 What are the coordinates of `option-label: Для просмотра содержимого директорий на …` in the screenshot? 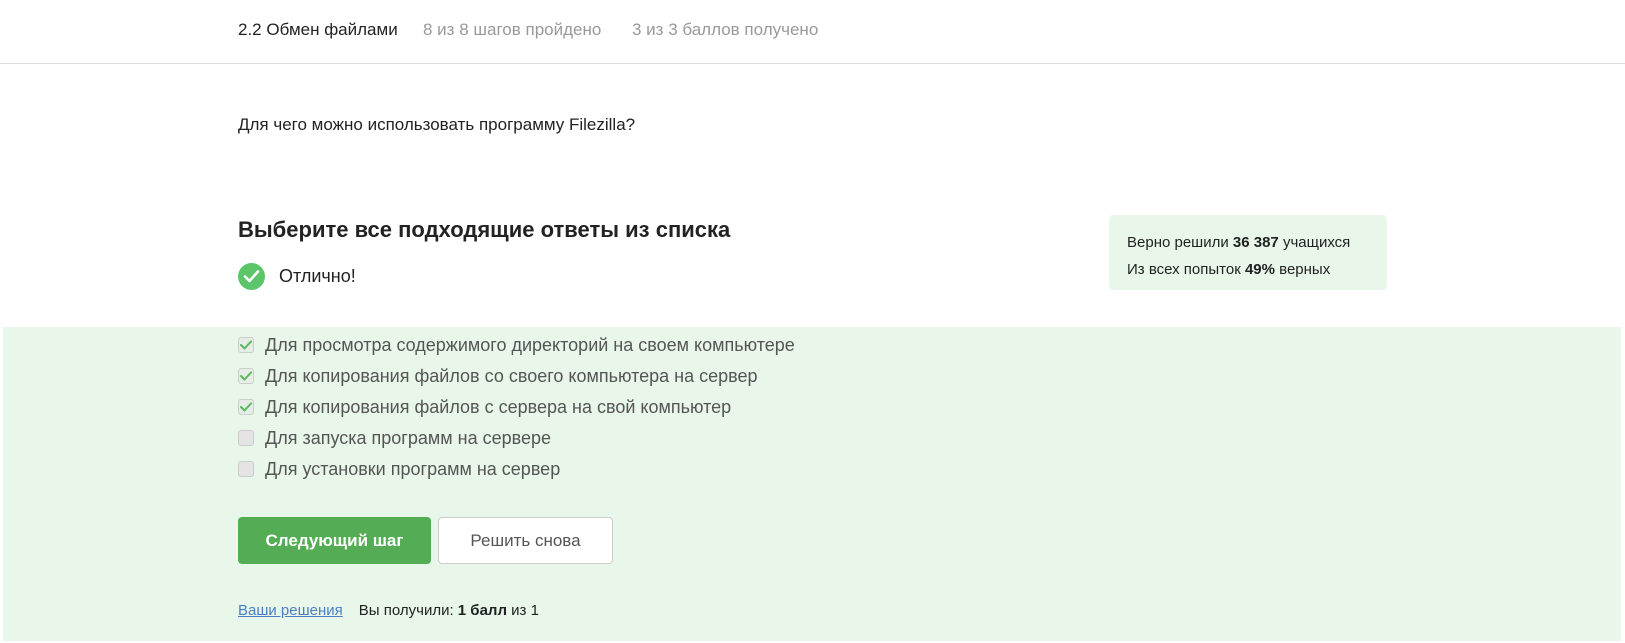 It's located at (530, 344).